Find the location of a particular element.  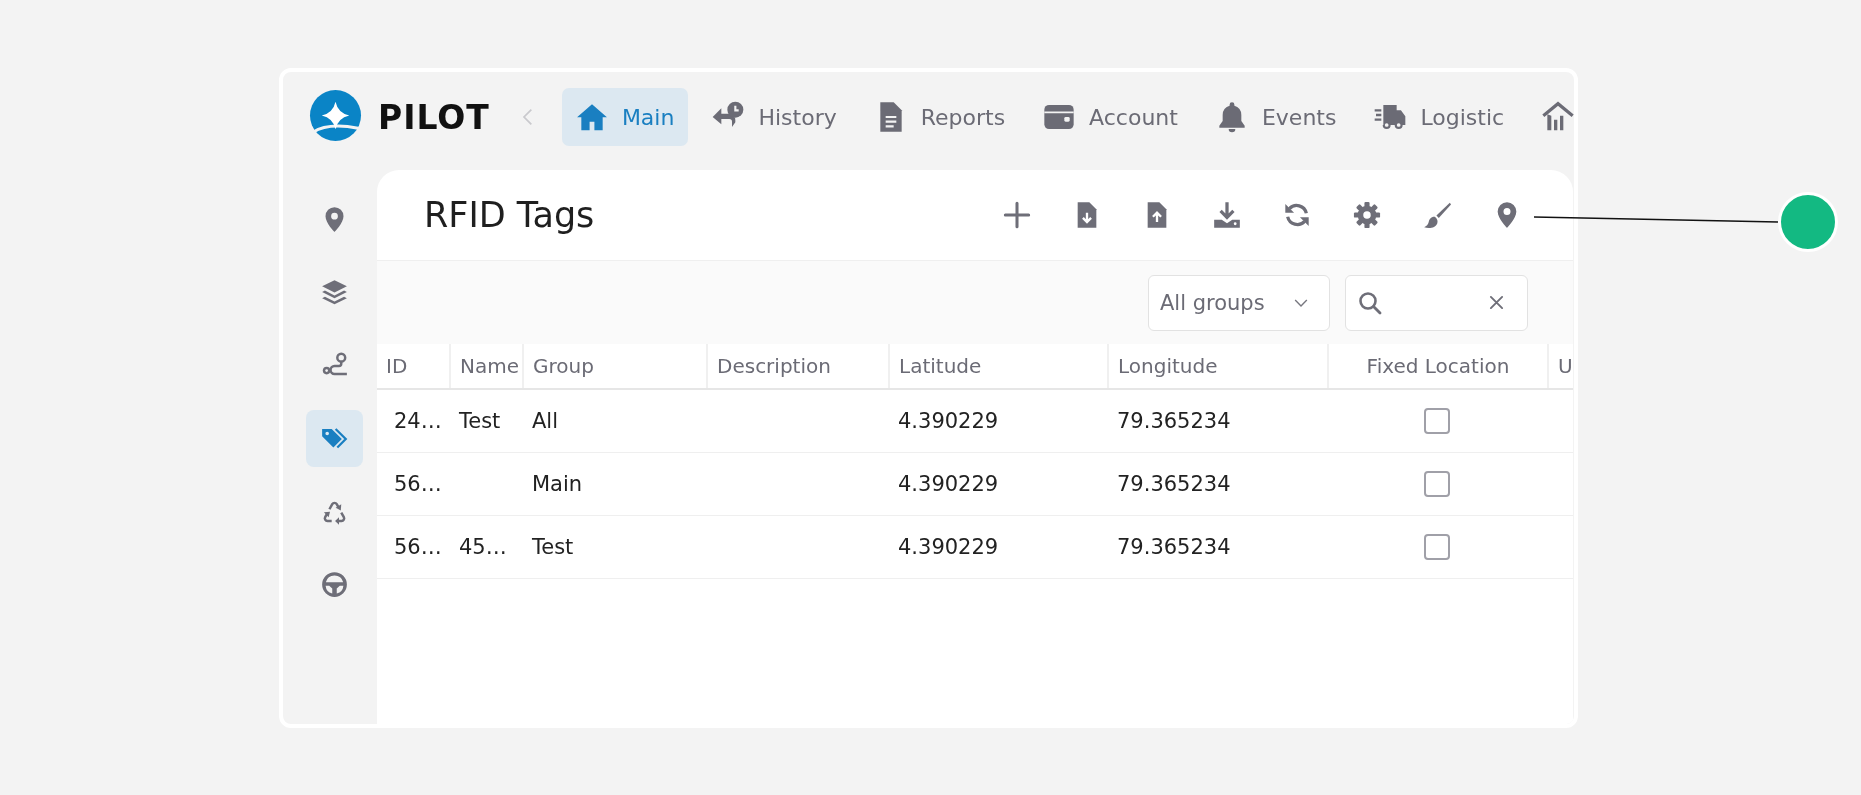

sidebar-item is located at coordinates (334, 438).